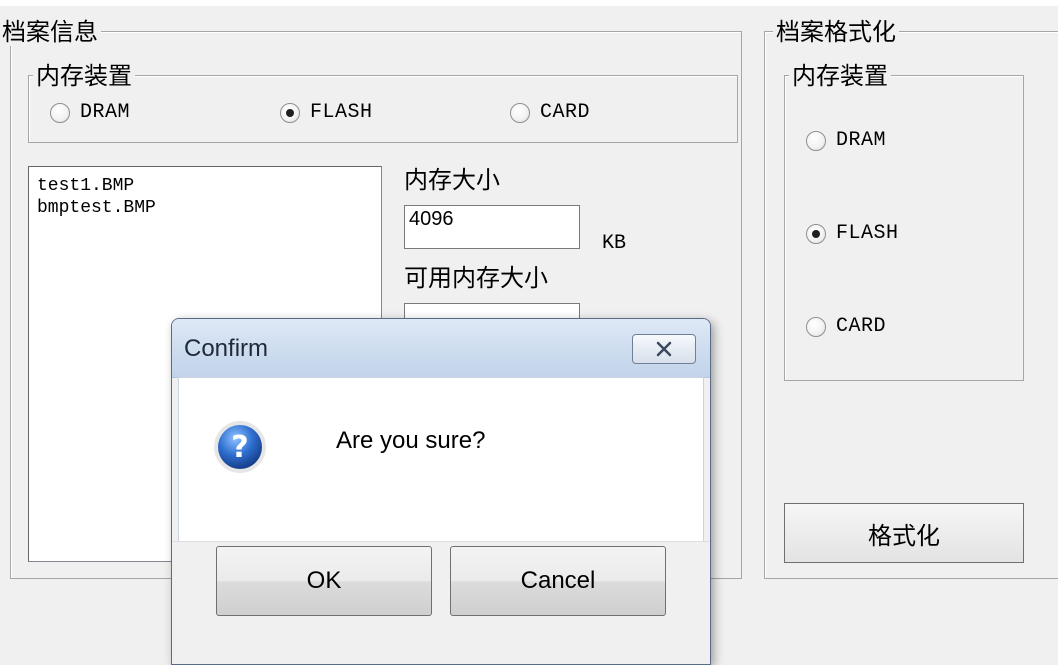 This screenshot has height=665, width=1058. What do you see at coordinates (205, 186) in the screenshot?
I see `list-item: test1.BMP` at bounding box center [205, 186].